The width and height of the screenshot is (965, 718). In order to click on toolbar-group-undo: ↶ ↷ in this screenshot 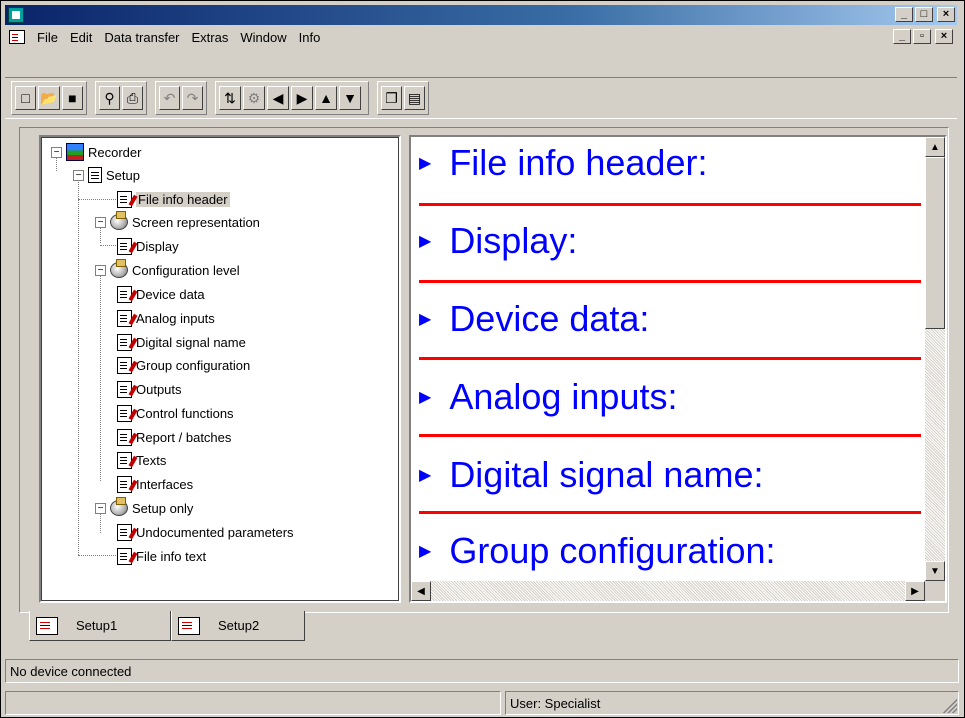, I will do `click(181, 98)`.